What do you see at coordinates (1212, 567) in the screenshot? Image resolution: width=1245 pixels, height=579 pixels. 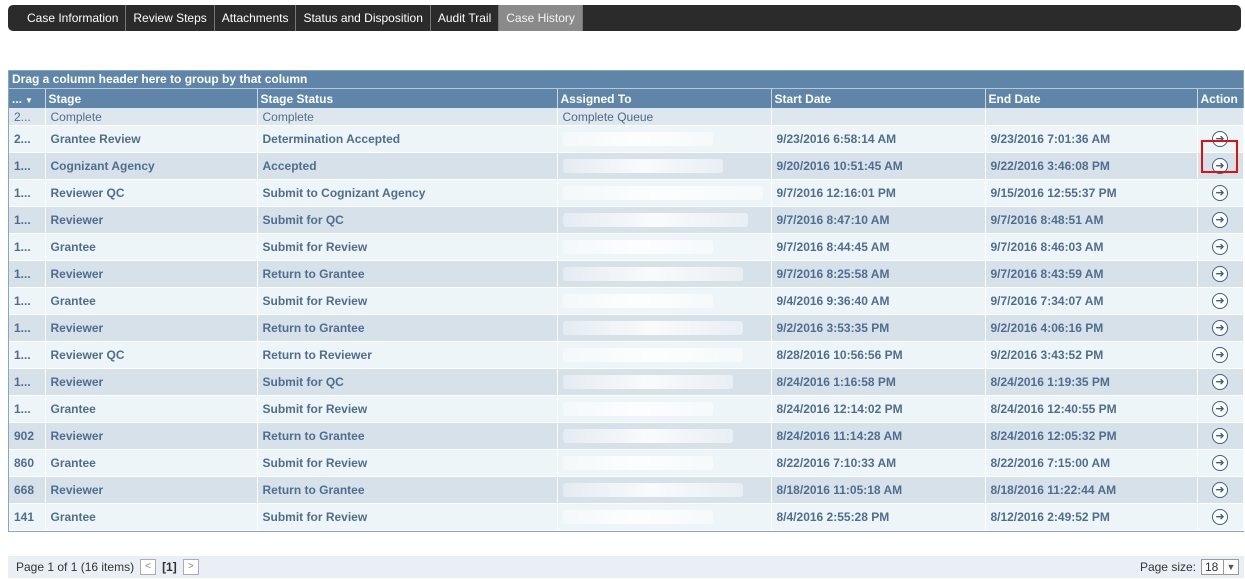 I see `page-size-value: 18` at bounding box center [1212, 567].